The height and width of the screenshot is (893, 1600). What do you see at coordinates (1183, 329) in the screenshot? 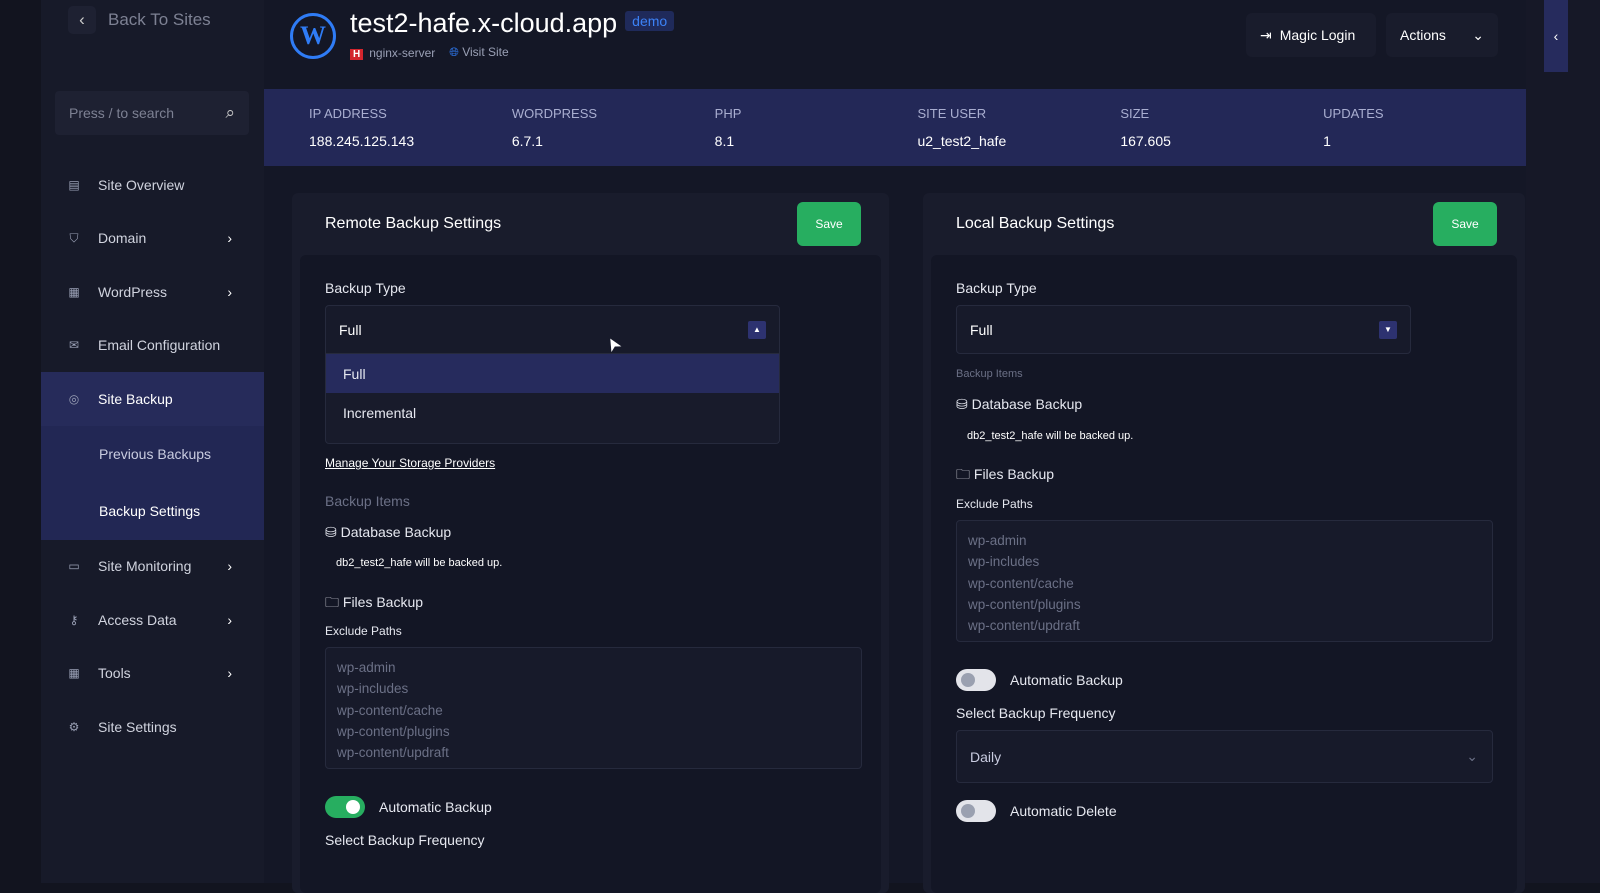
I see `backup-type-select: Full ▼` at bounding box center [1183, 329].